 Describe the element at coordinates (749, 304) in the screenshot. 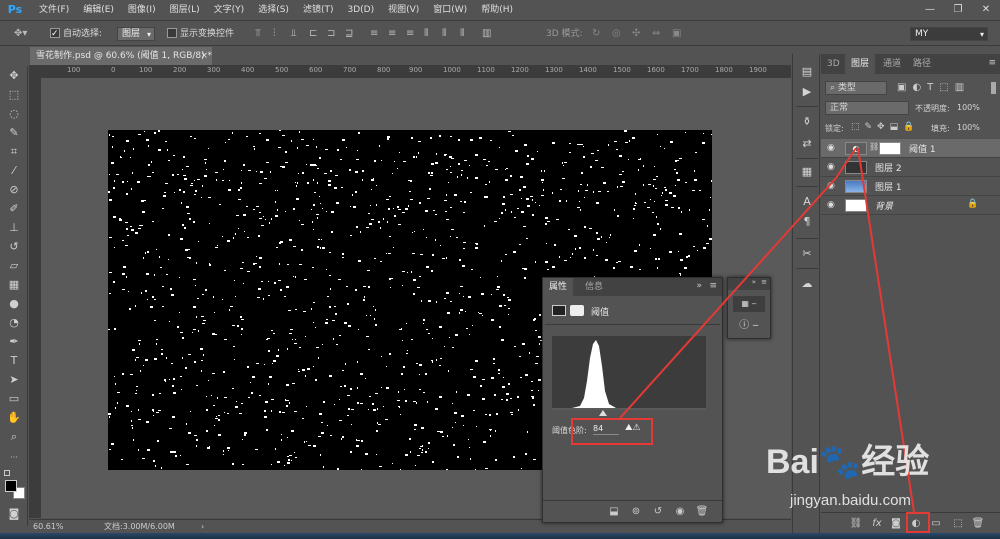

I see `histogram-panel-icon: ▦ ‒` at that location.